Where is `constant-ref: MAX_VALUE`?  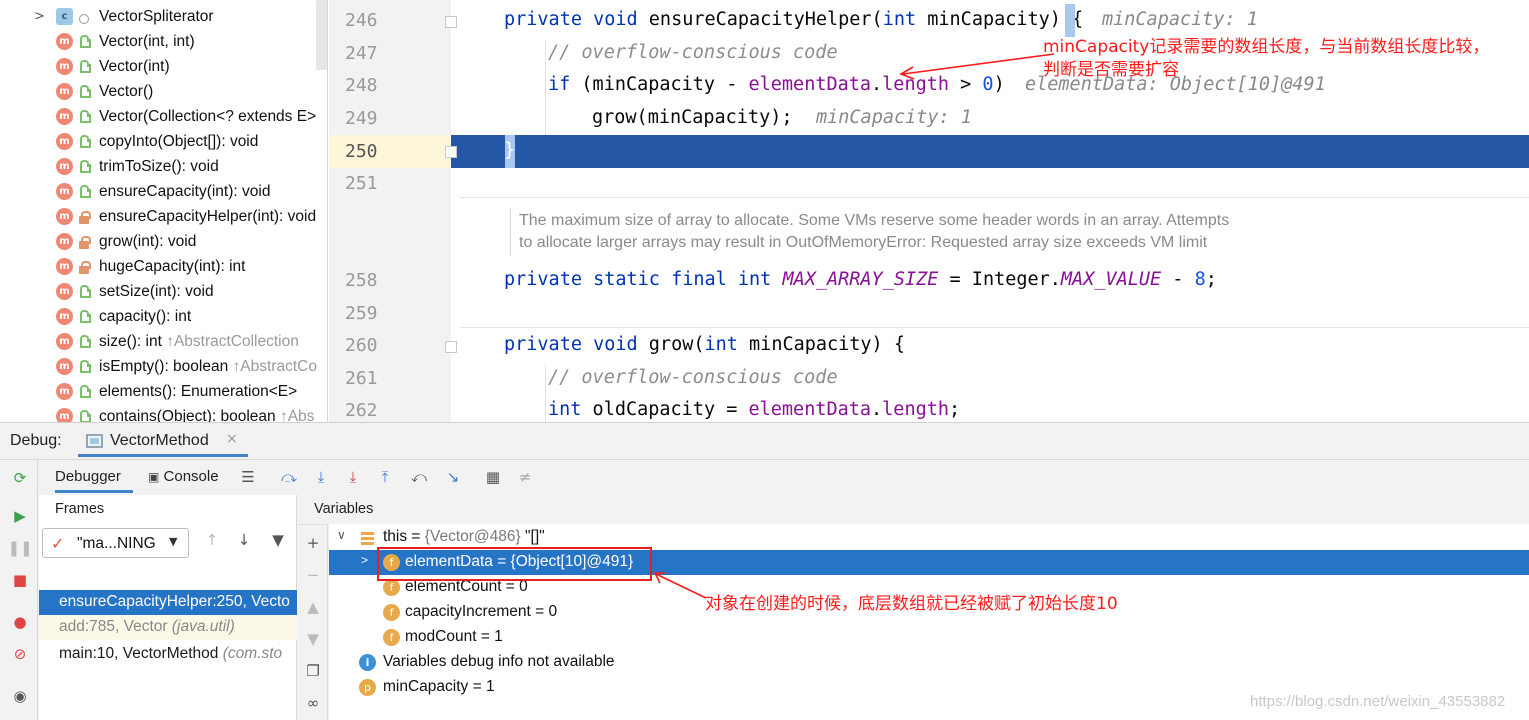
constant-ref: MAX_VALUE is located at coordinates (1111, 279).